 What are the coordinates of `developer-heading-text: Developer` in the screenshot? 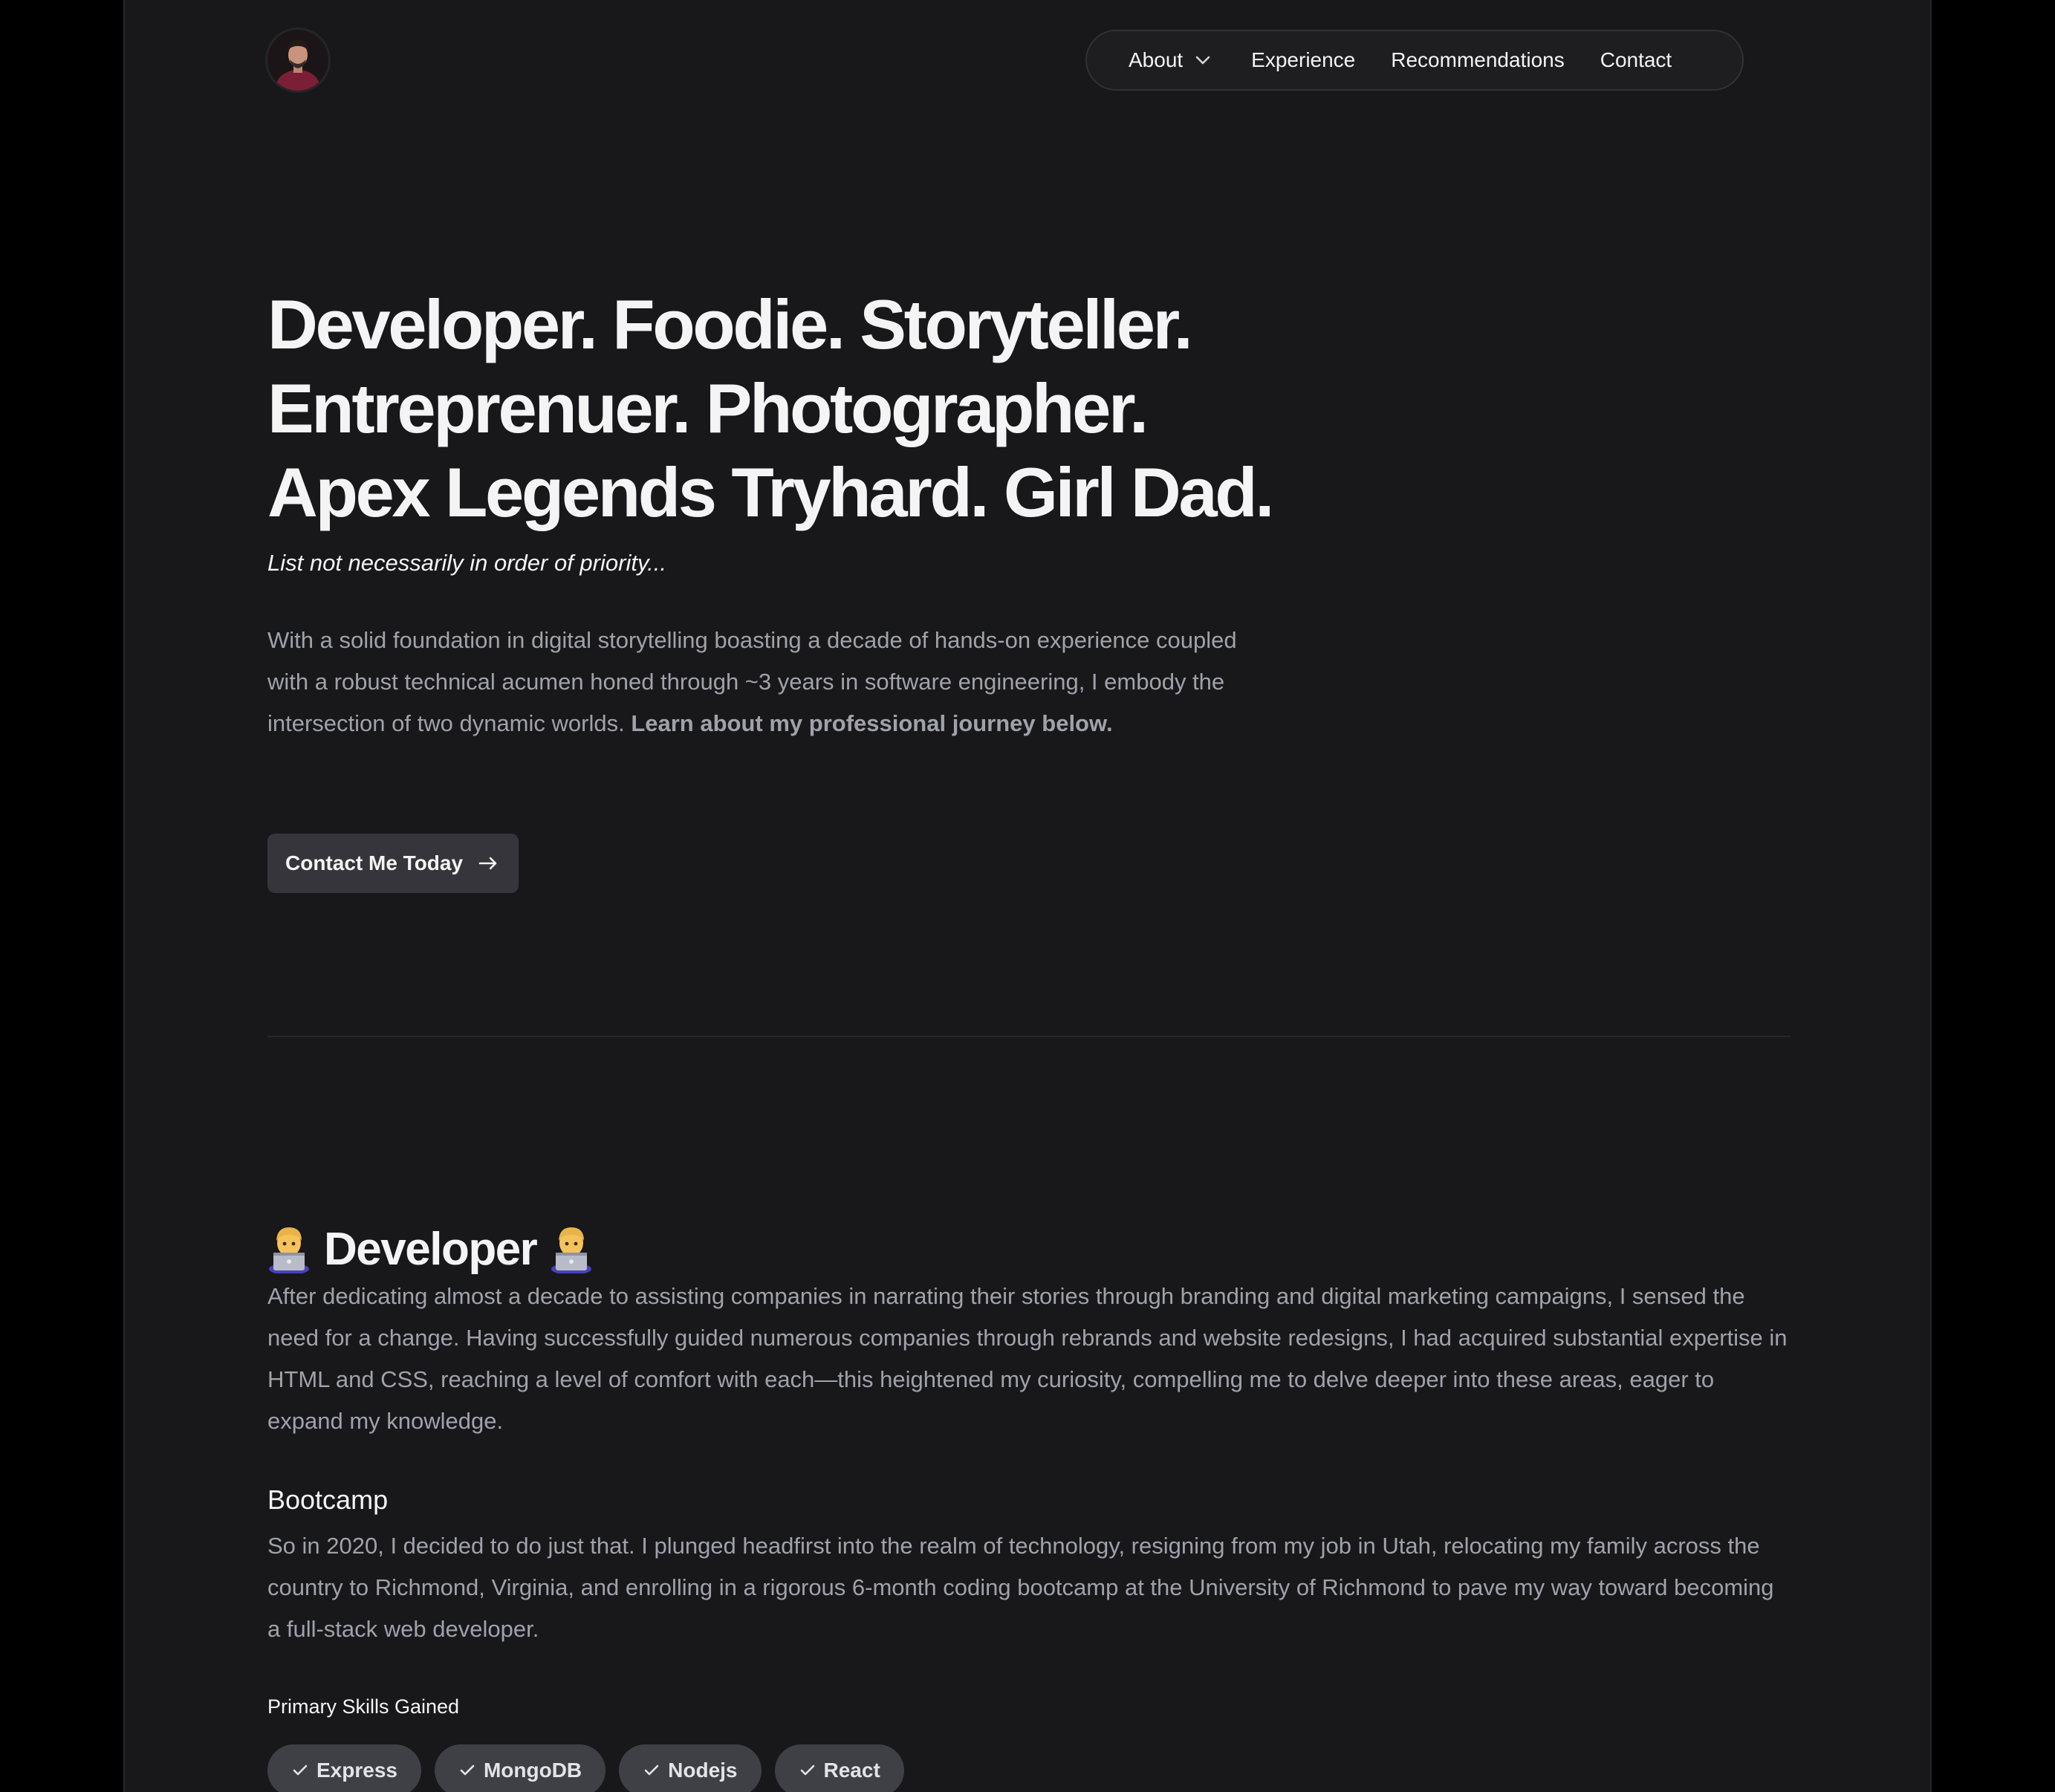 It's located at (431, 1249).